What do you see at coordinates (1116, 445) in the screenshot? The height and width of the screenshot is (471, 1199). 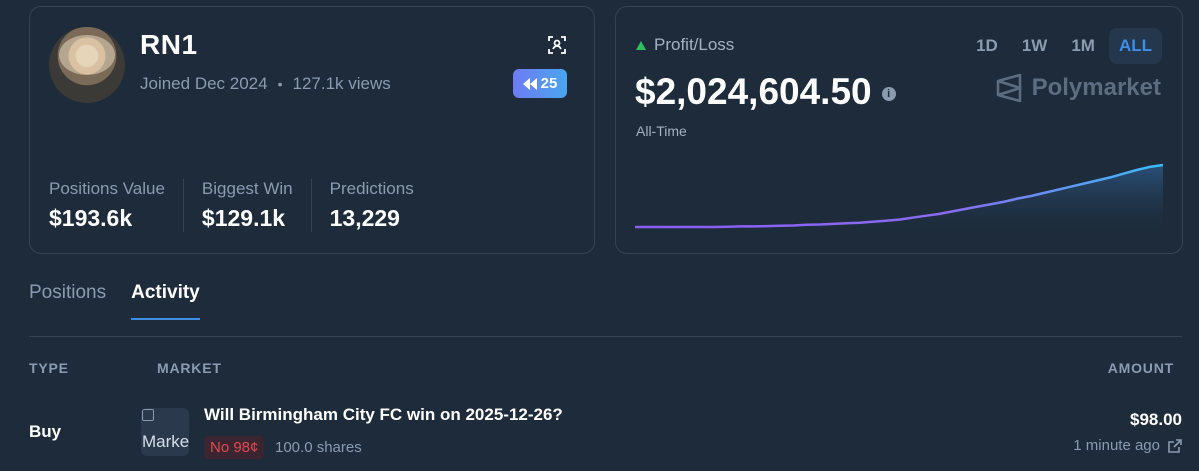 I see `time-ago: 1 minute ago` at bounding box center [1116, 445].